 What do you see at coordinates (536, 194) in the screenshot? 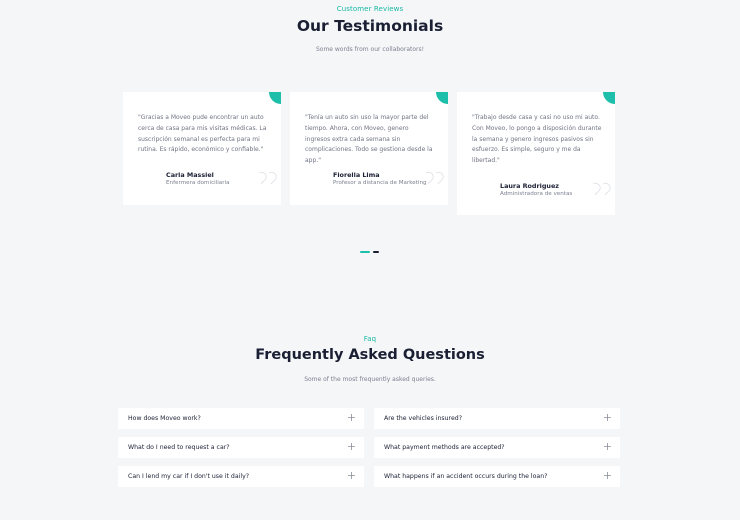
I see `testimonial-author-role: Administradora de ventas` at bounding box center [536, 194].